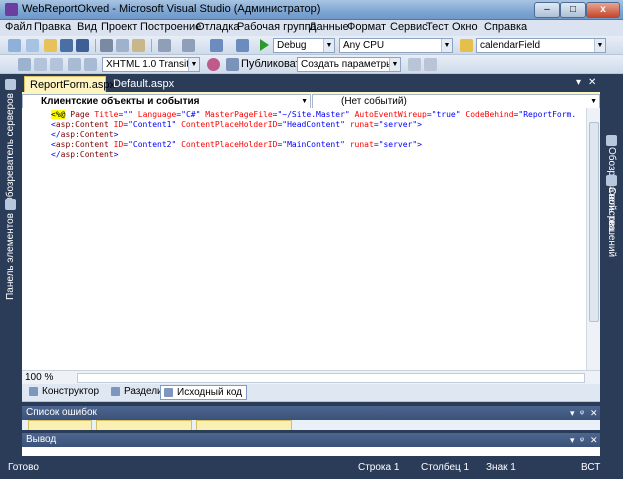  I want to click on output-header: Вывод ▾ ᵠ ✕, so click(311, 440).